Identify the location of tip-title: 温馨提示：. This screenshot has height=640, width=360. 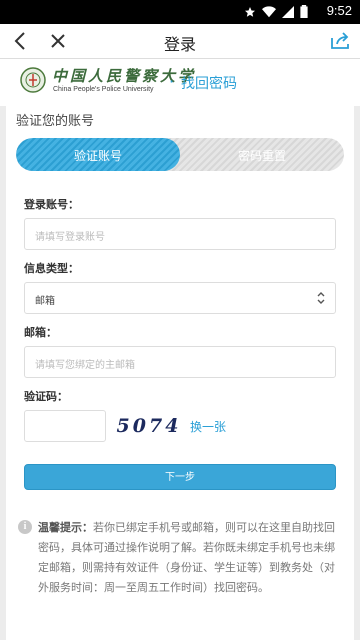
(65, 527).